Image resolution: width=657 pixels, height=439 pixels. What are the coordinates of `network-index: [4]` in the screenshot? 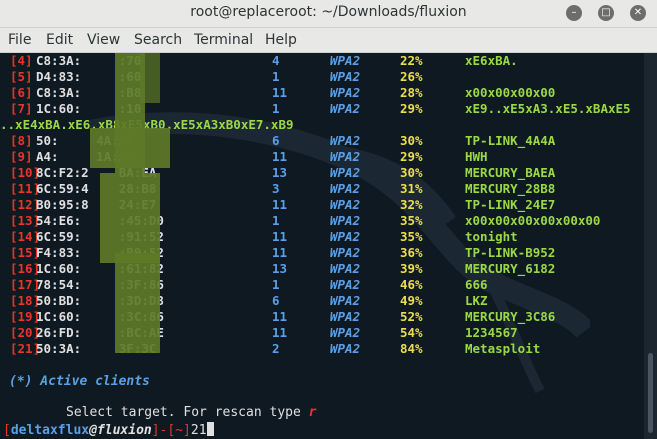 It's located at (21, 60).